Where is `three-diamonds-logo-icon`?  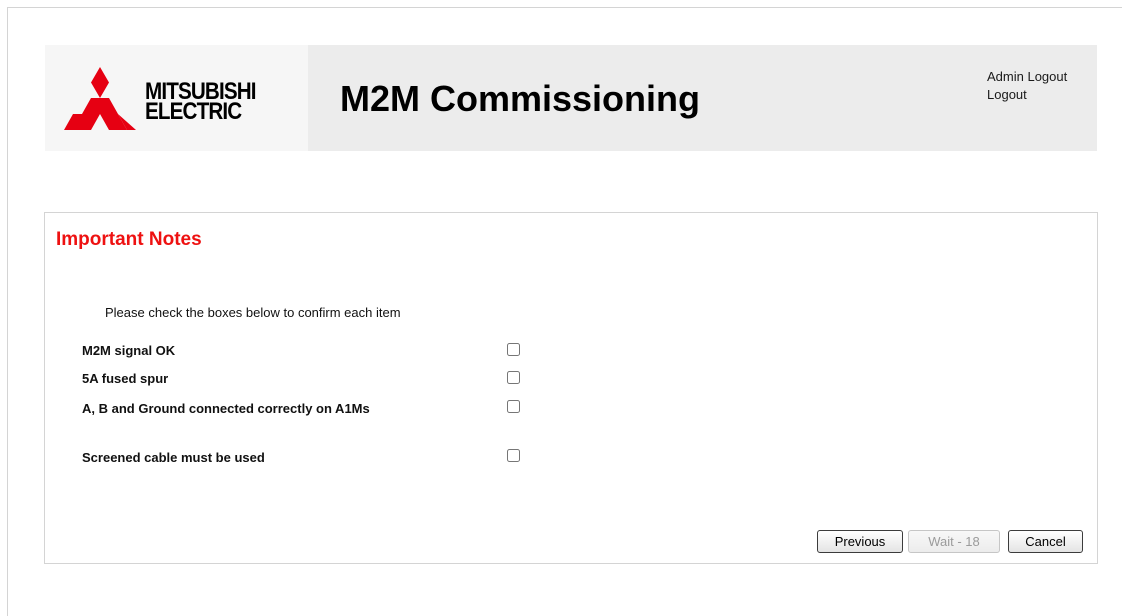 three-diamonds-logo-icon is located at coordinates (100, 98).